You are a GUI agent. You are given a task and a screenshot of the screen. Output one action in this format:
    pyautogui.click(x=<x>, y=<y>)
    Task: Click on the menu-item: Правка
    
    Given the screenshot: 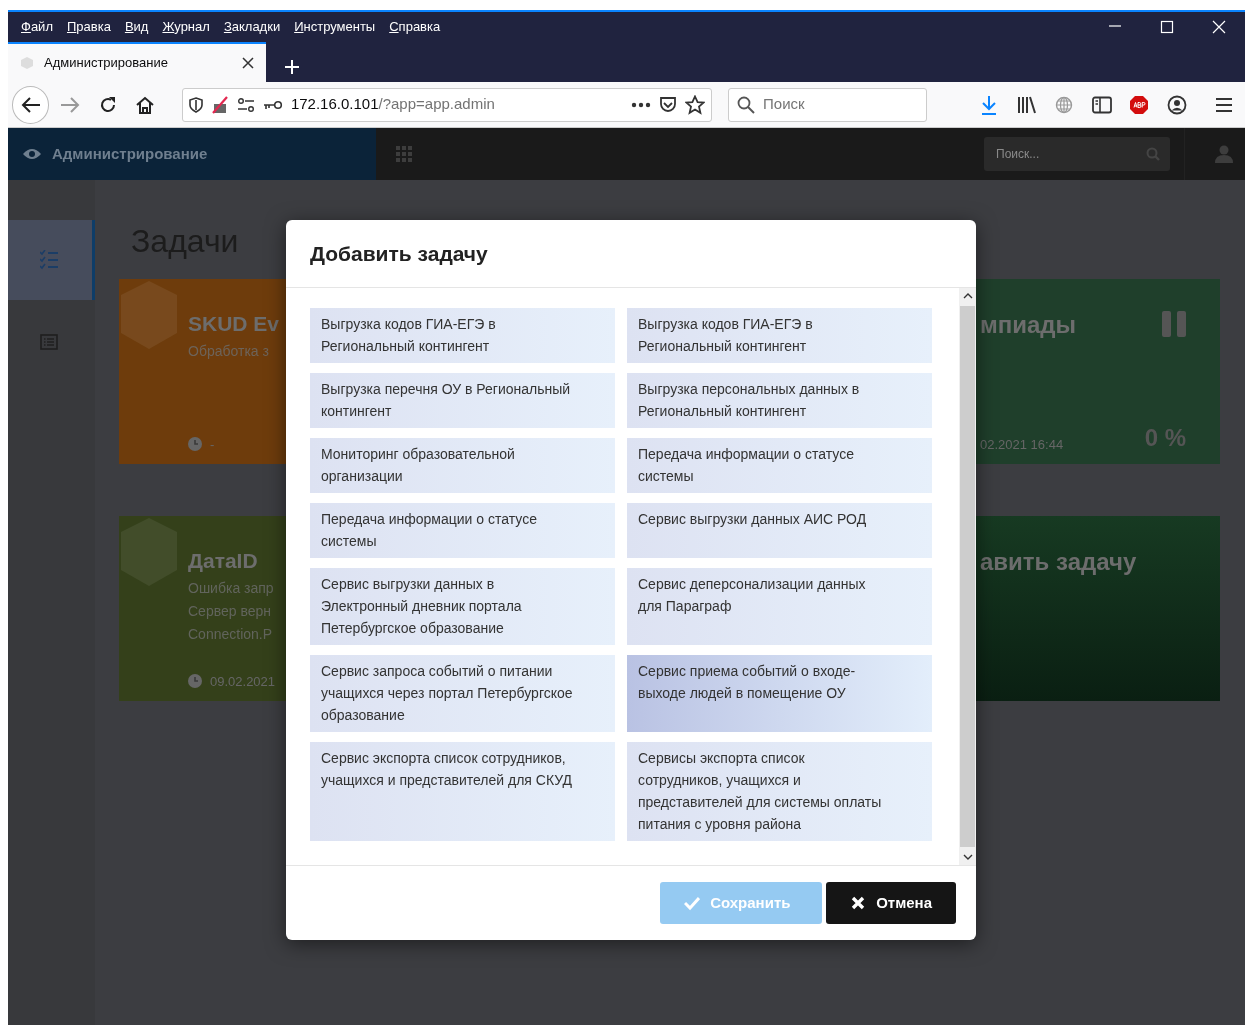 What is the action you would take?
    pyautogui.click(x=88, y=27)
    